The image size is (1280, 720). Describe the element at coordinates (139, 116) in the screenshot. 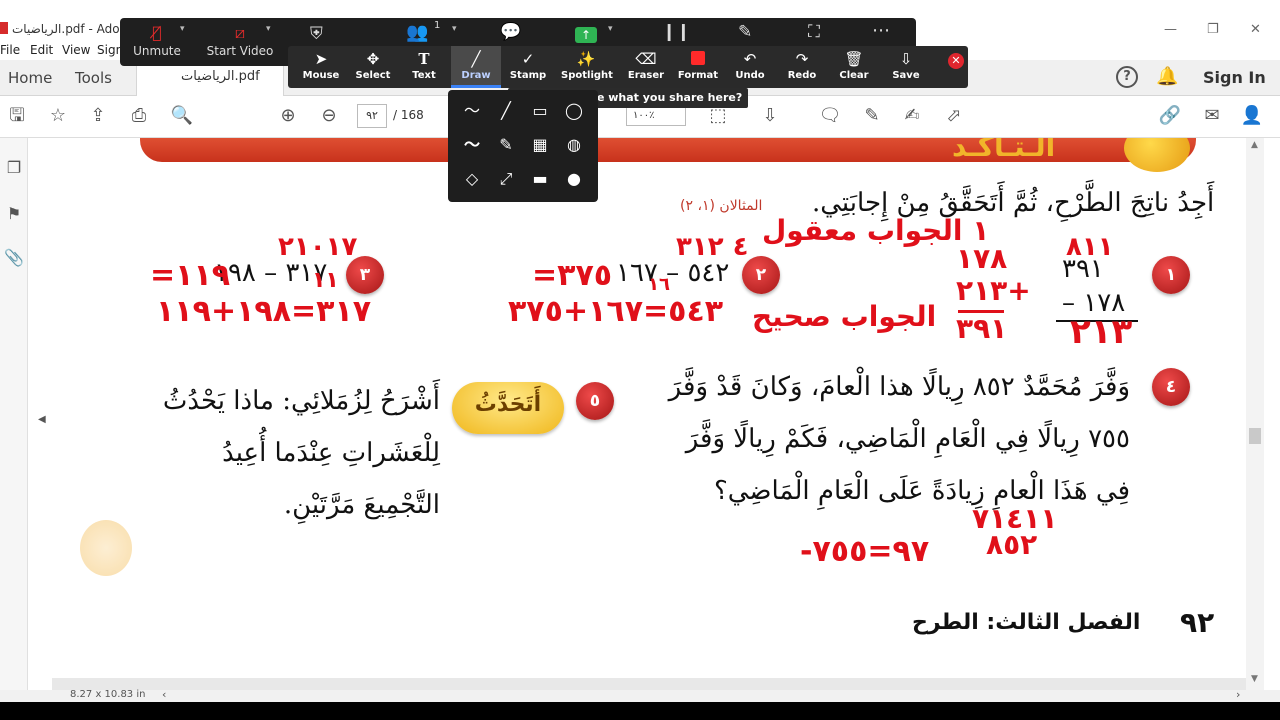

I see `print-icon: ⎙` at that location.